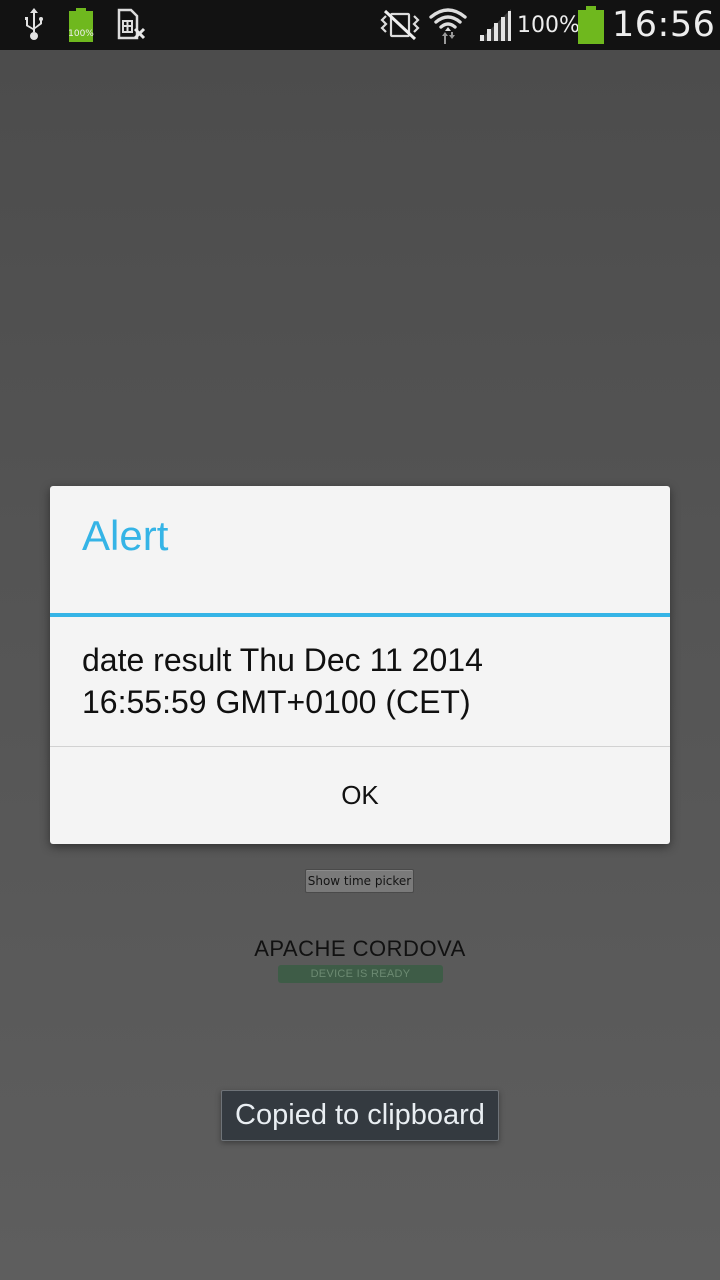 This screenshot has width=720, height=1280. What do you see at coordinates (548, 25) in the screenshot?
I see `battery-percent: 100%` at bounding box center [548, 25].